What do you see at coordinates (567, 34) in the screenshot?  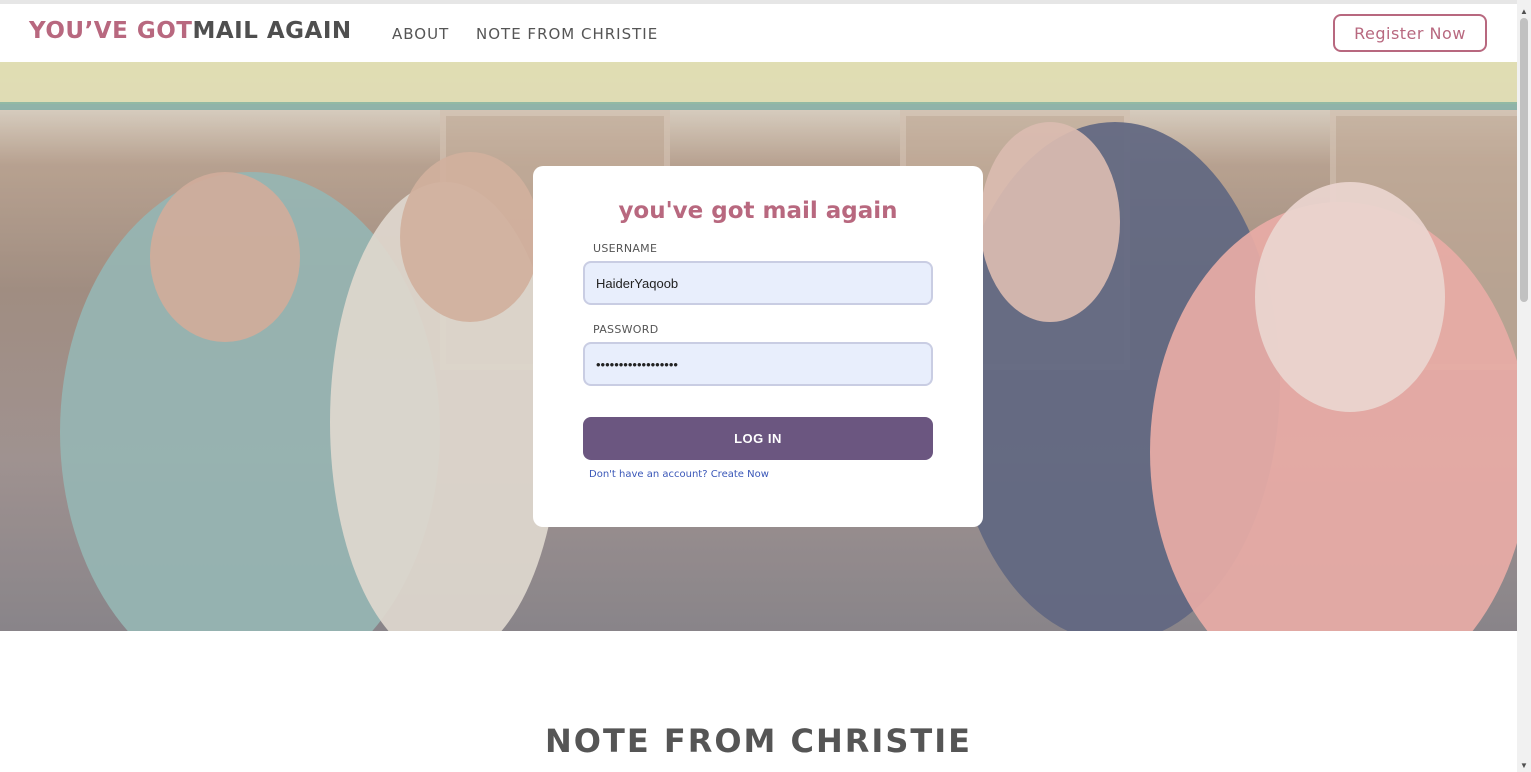 I see `nav-link-note-from-christie: NOTE FROM CHRISTIE` at bounding box center [567, 34].